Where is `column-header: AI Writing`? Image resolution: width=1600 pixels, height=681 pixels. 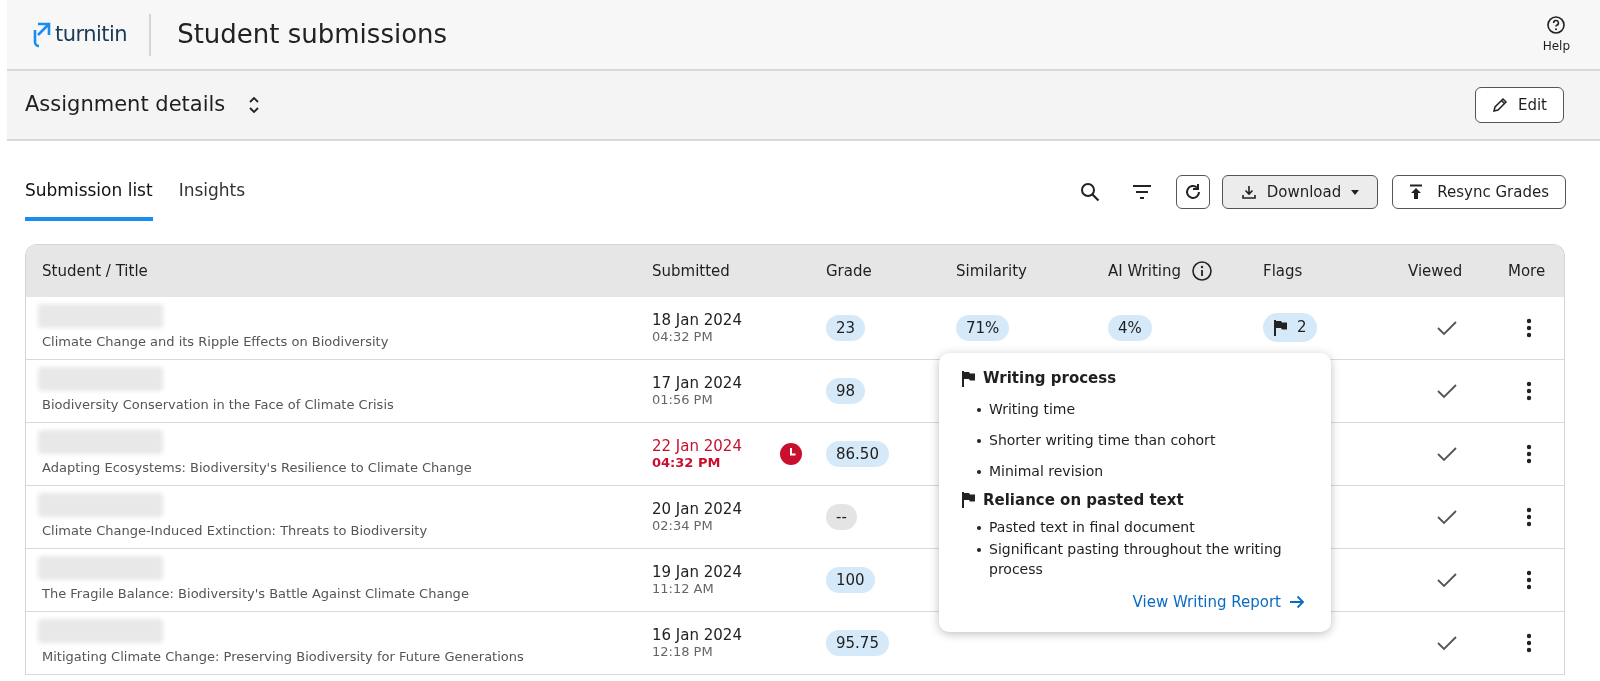 column-header: AI Writing is located at coordinates (1145, 271).